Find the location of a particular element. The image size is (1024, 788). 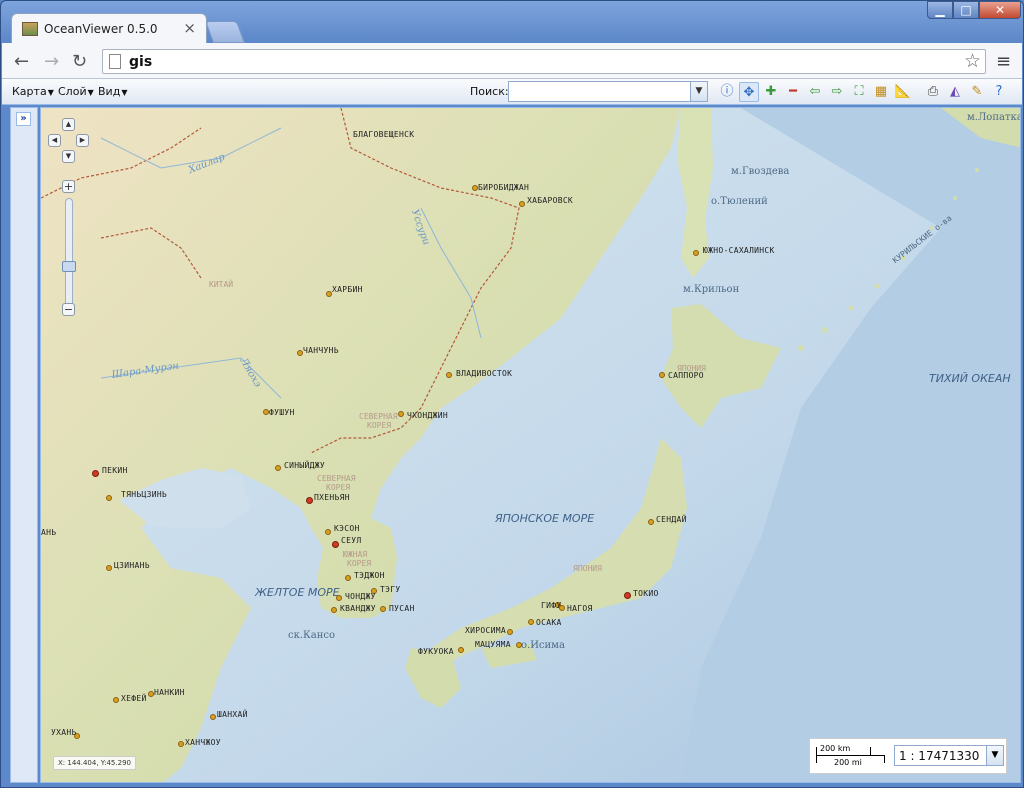

city-label: ЦЗИНАНЬ is located at coordinates (132, 565).